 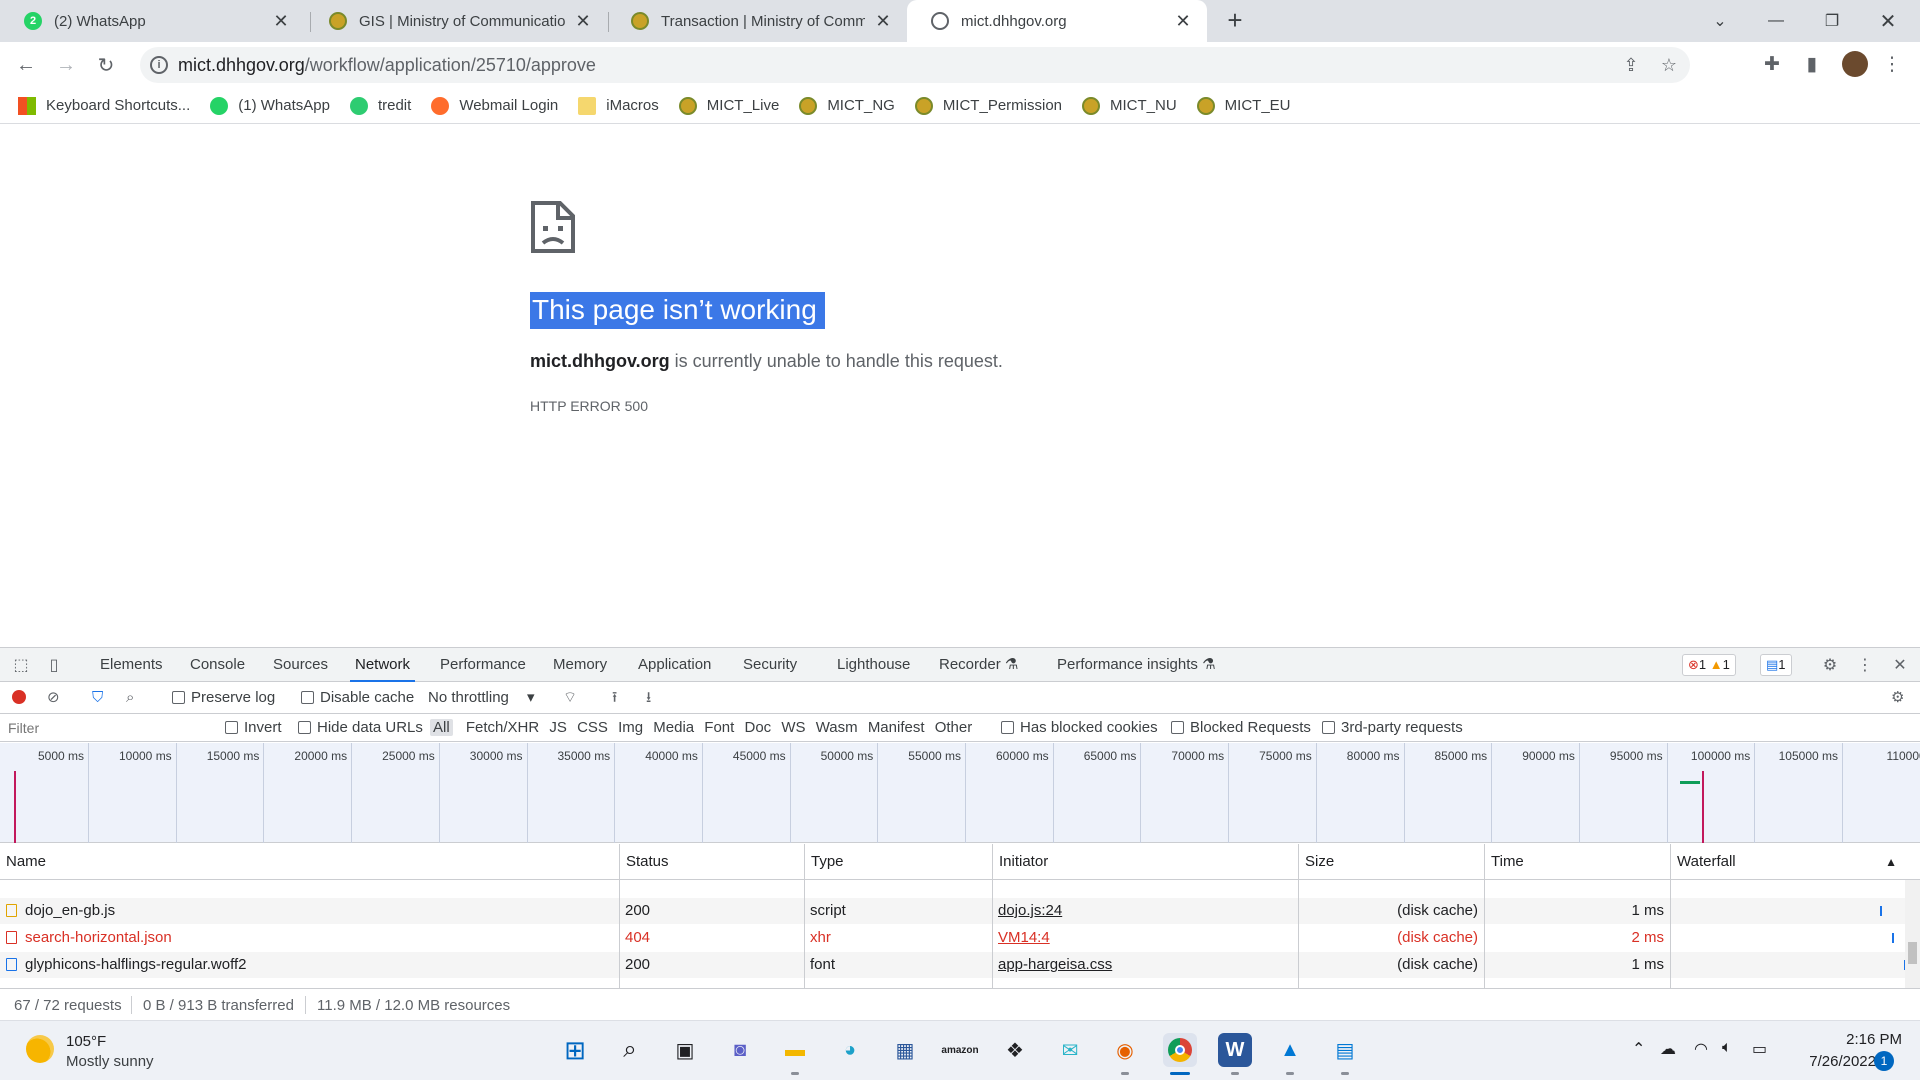 I want to click on inspect-element-icon: ⬚, so click(x=21, y=665).